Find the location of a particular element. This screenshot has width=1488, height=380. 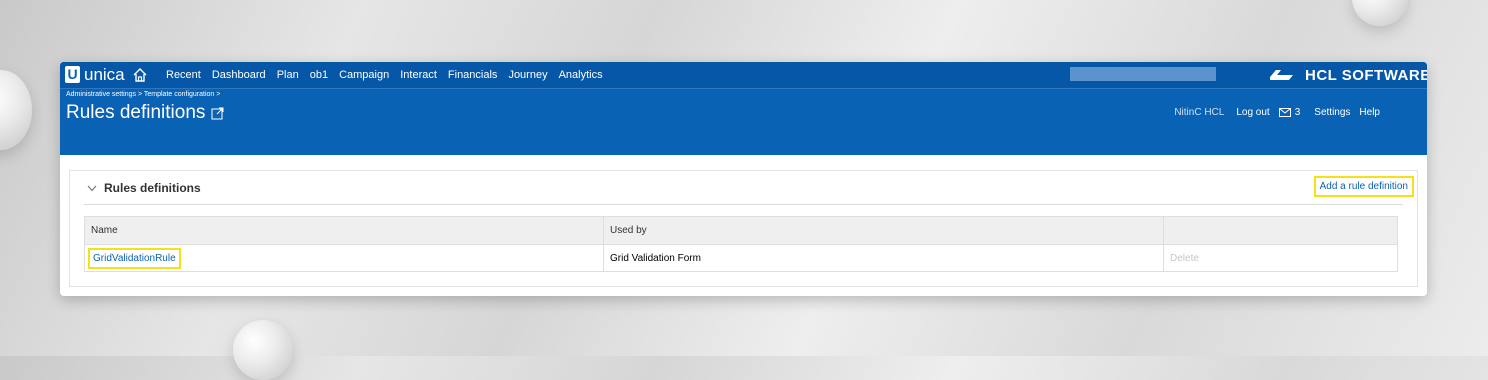

mail-count: 3 is located at coordinates (1298, 112).